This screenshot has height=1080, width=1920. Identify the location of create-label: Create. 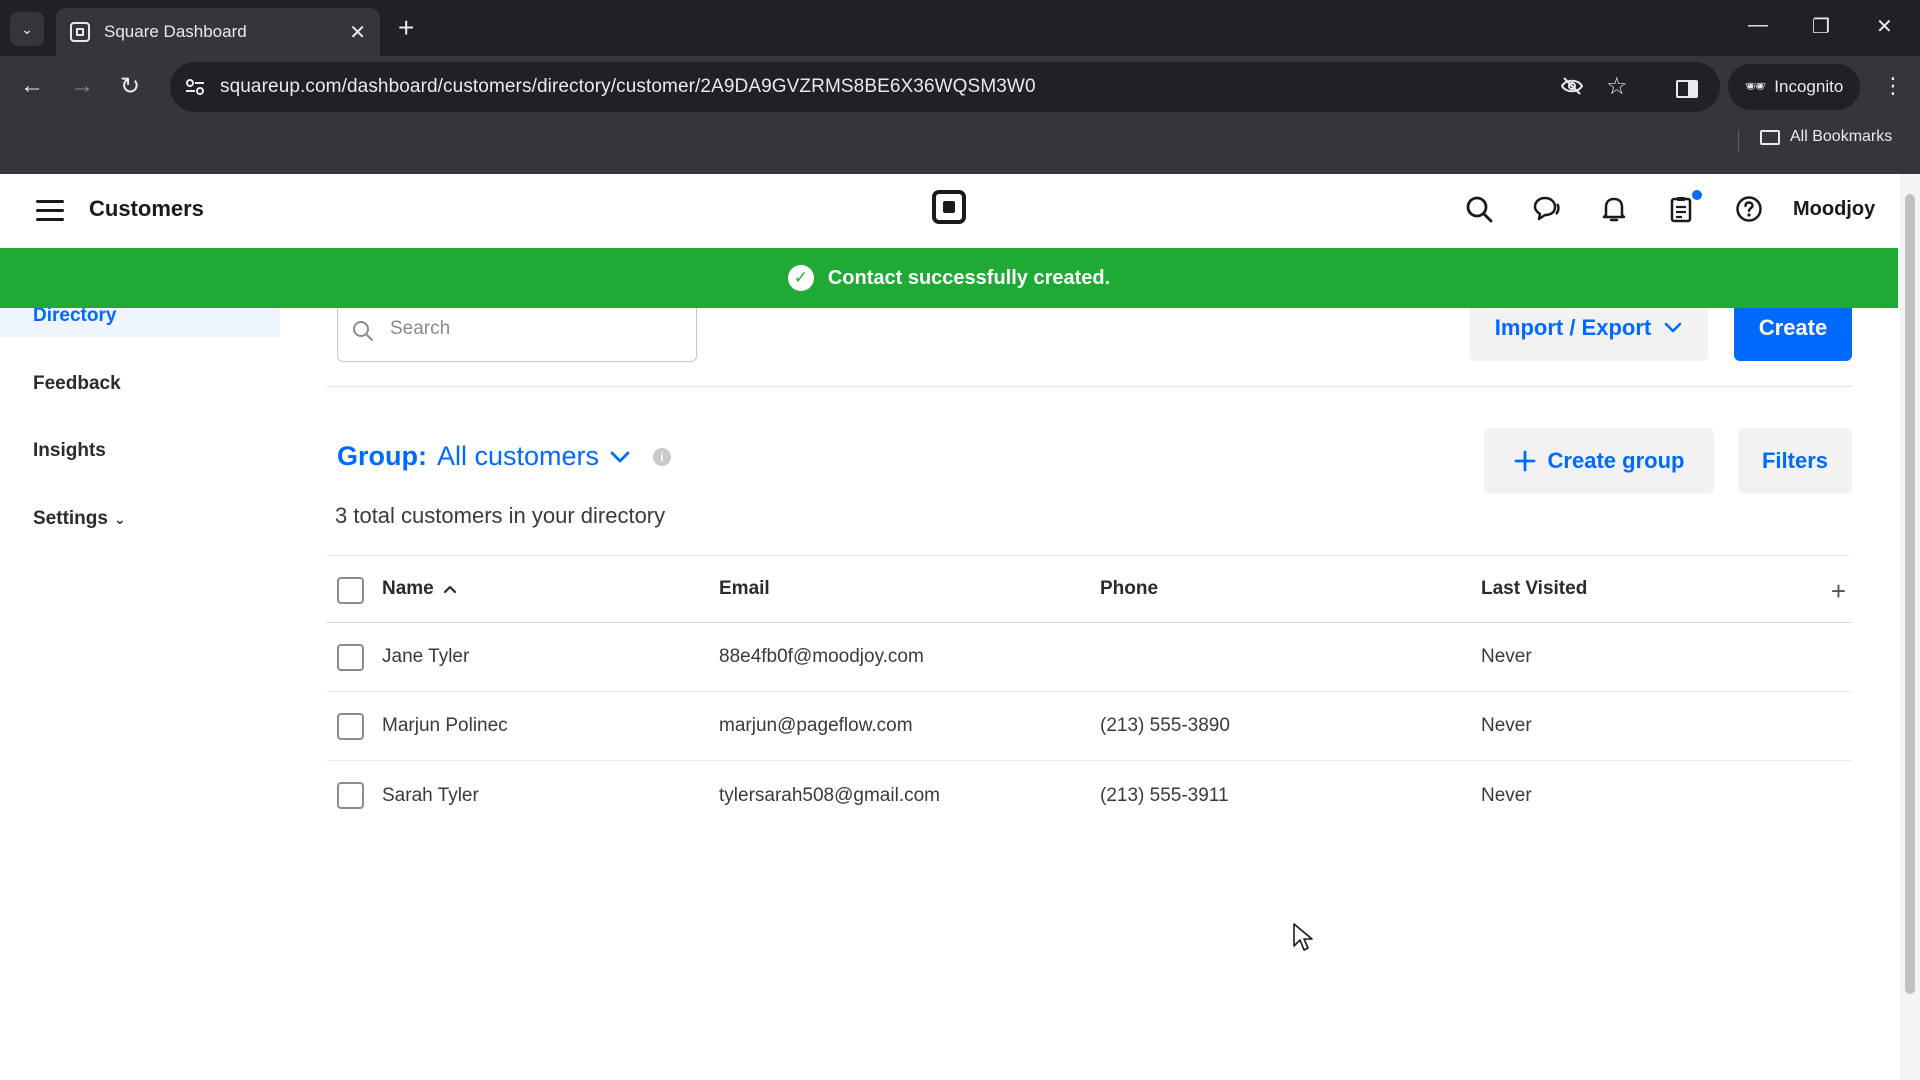
(1793, 327).